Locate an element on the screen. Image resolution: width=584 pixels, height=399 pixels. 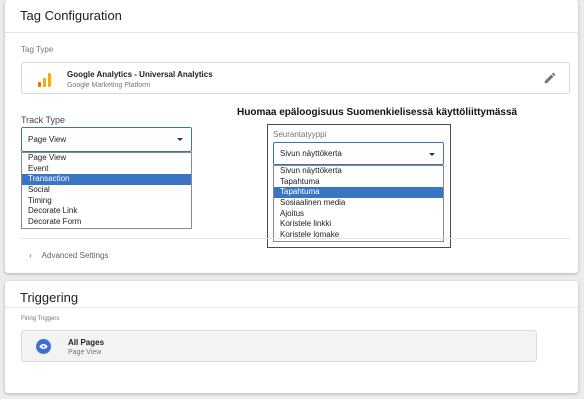
track-type-option: Social is located at coordinates (106, 190).